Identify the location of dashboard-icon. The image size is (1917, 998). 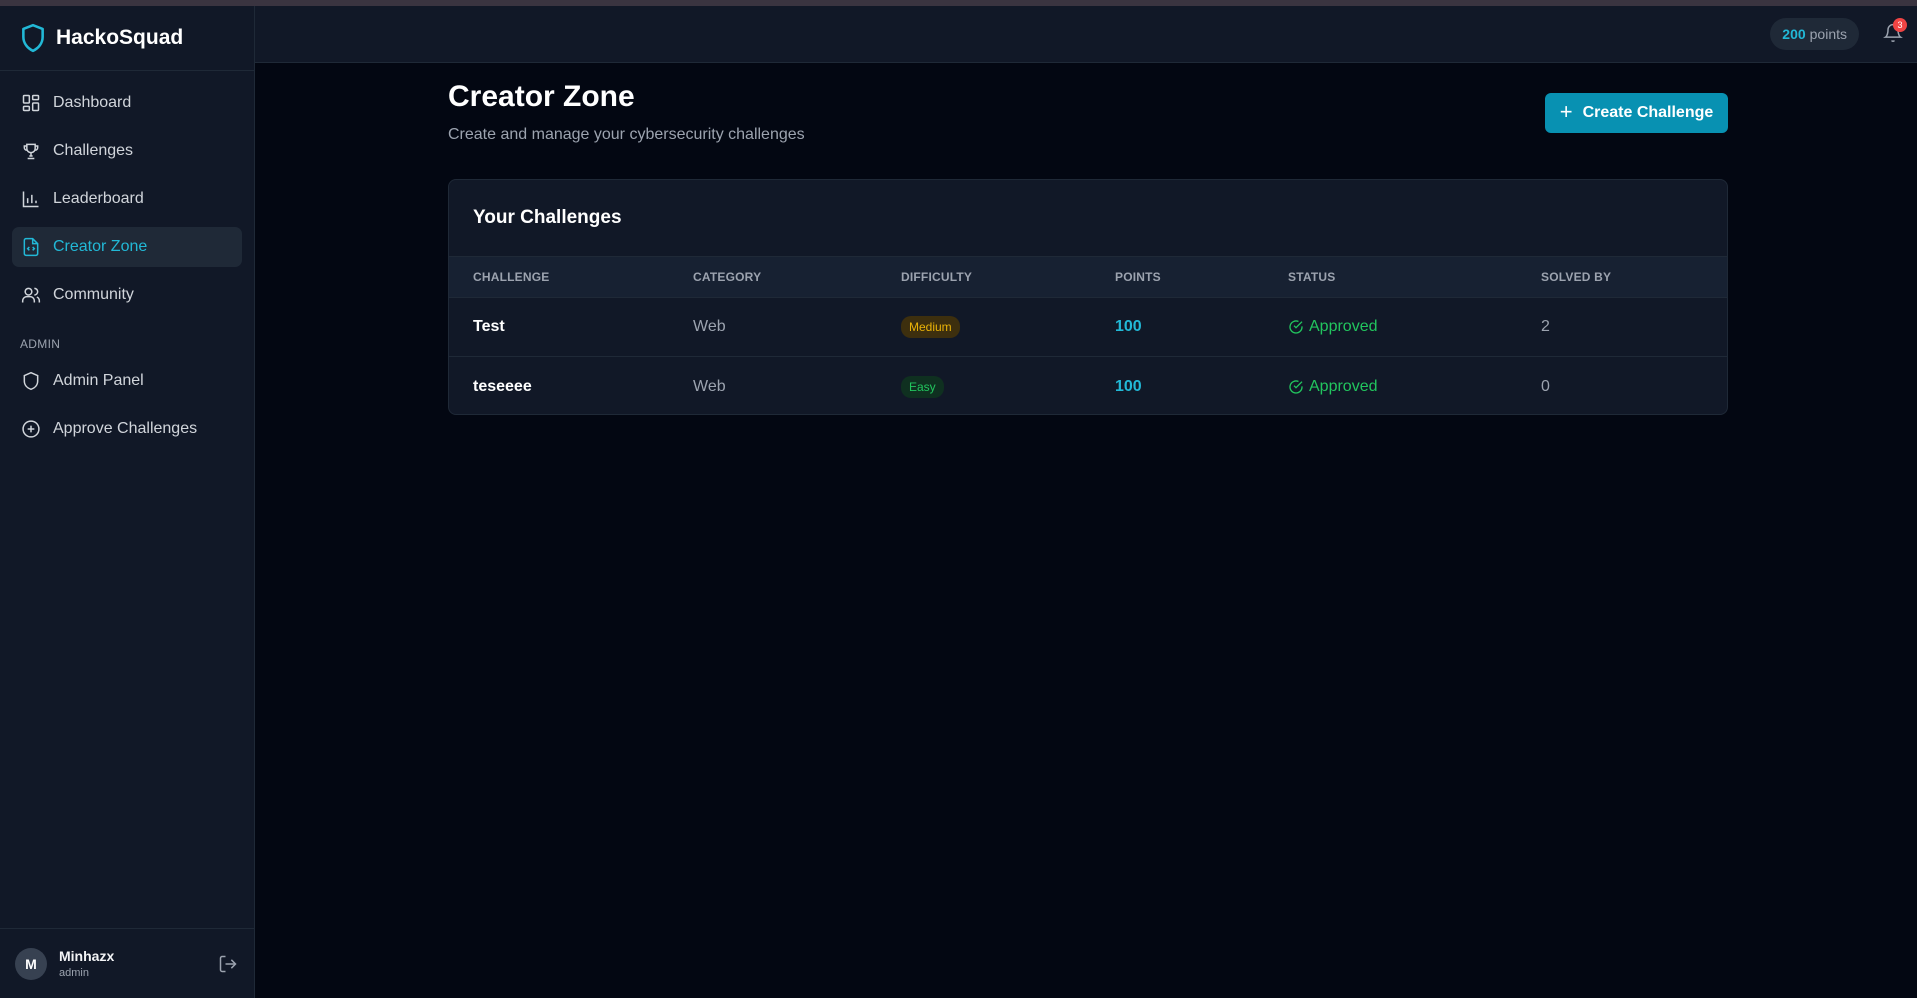
(31, 103).